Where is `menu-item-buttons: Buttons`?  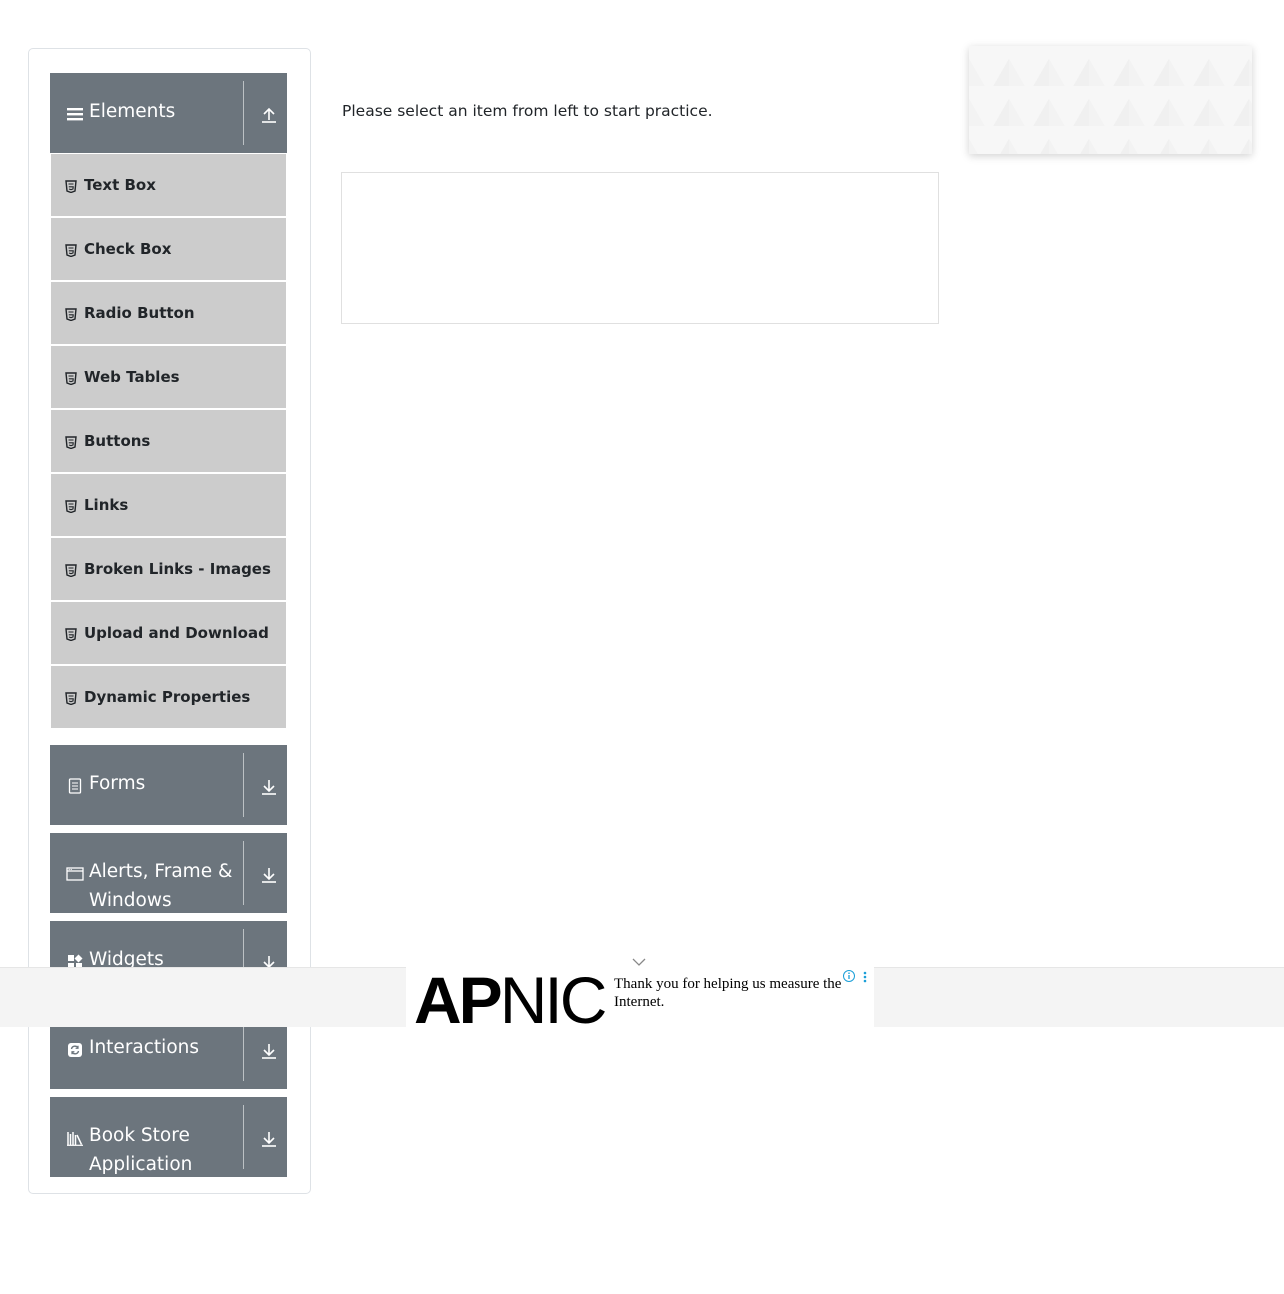
menu-item-buttons: Buttons is located at coordinates (168, 441).